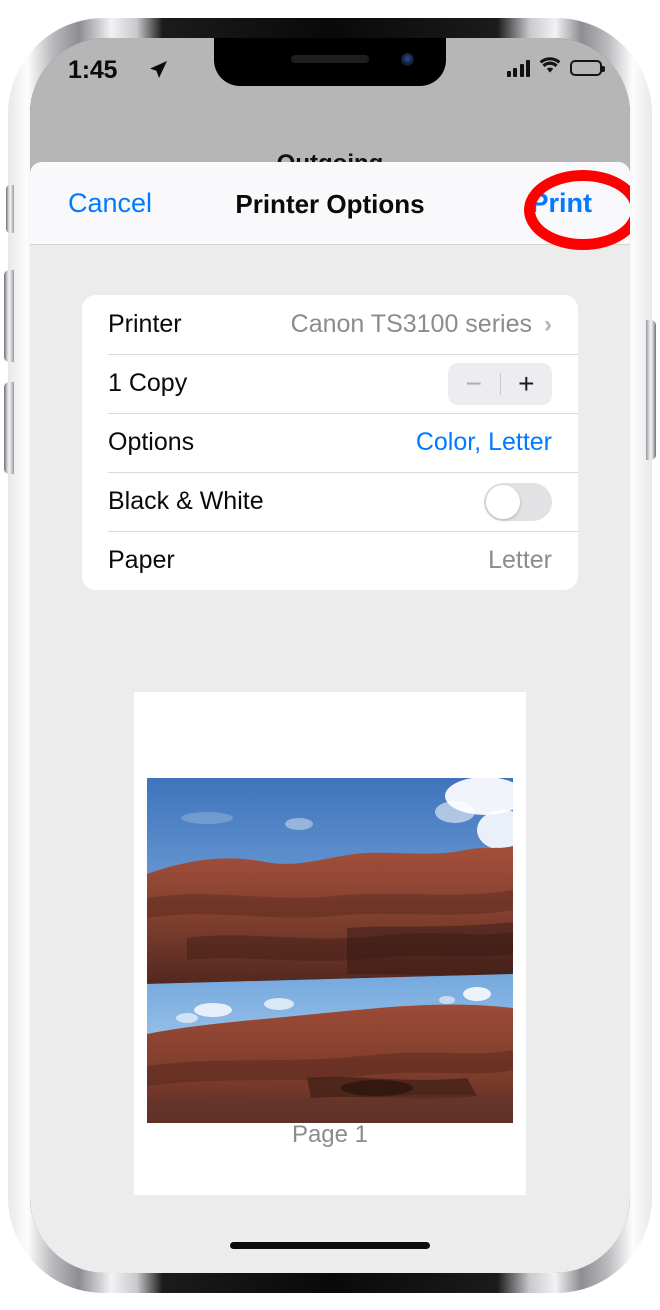 This screenshot has width=660, height=1310. I want to click on row-black-and-white: Black & White, so click(330, 501).